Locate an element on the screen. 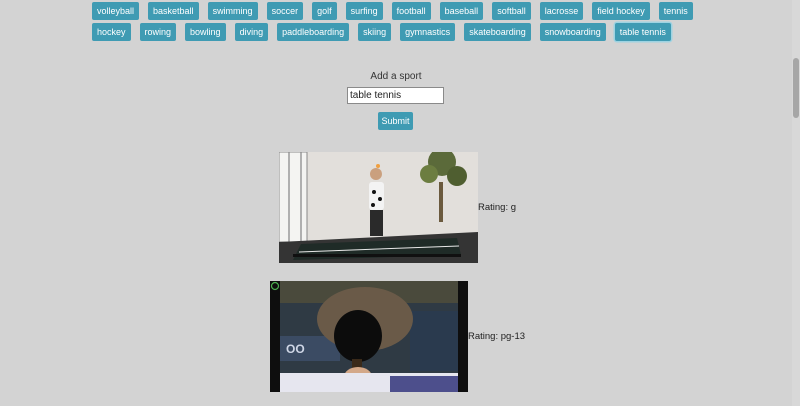 The image size is (800, 406). scrollbar-thumb is located at coordinates (796, 88).